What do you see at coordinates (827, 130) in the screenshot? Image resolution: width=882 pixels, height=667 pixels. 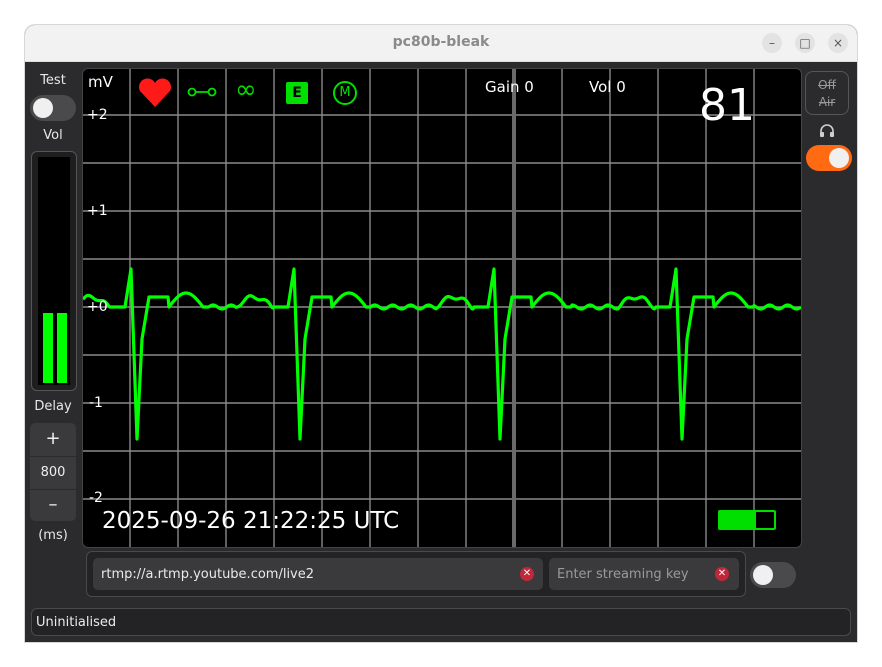 I see `headphones-icon` at bounding box center [827, 130].